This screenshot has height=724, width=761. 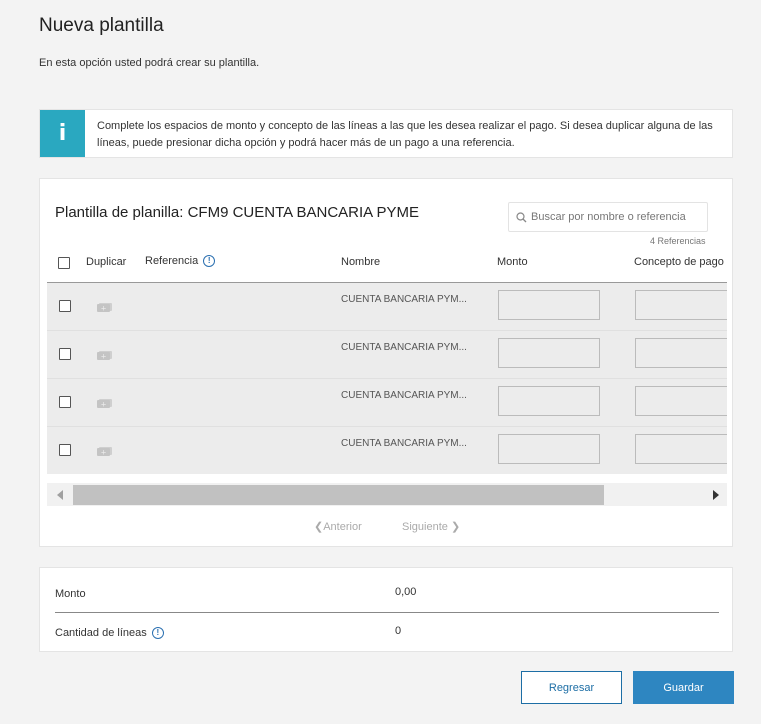 I want to click on header-duplicar: Duplicar, so click(x=106, y=262).